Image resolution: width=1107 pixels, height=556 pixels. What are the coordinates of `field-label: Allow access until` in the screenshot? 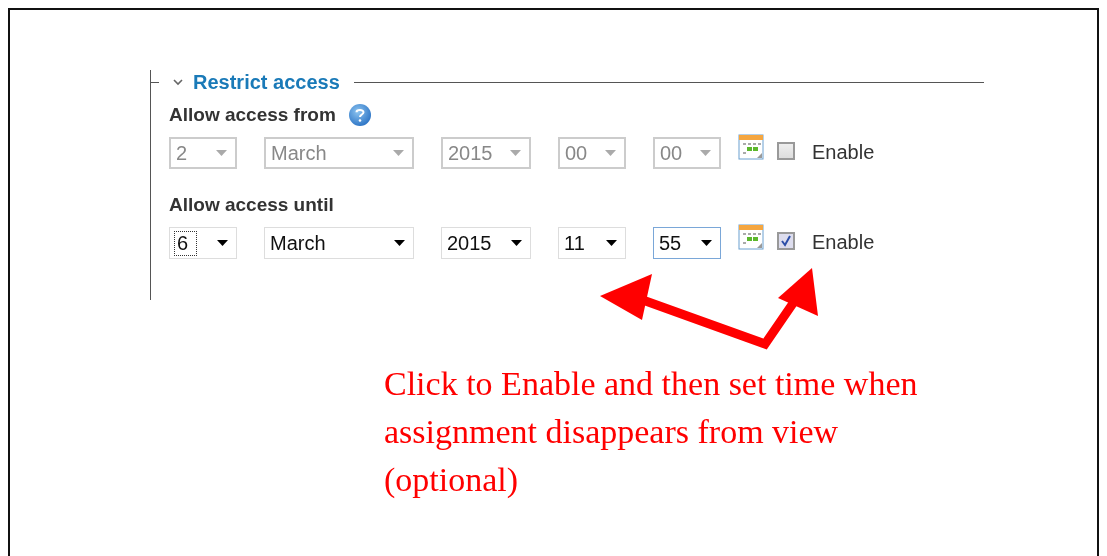 It's located at (251, 205).